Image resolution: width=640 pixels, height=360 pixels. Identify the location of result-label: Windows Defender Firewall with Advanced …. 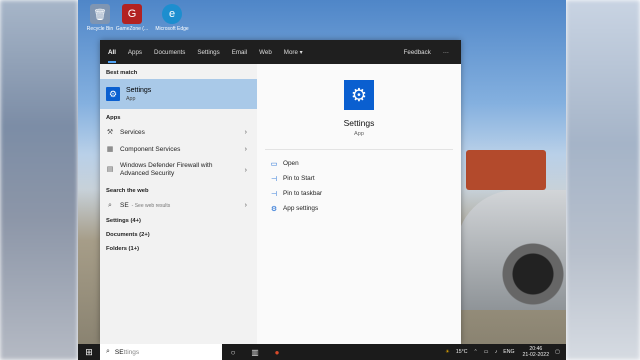
(166, 169).